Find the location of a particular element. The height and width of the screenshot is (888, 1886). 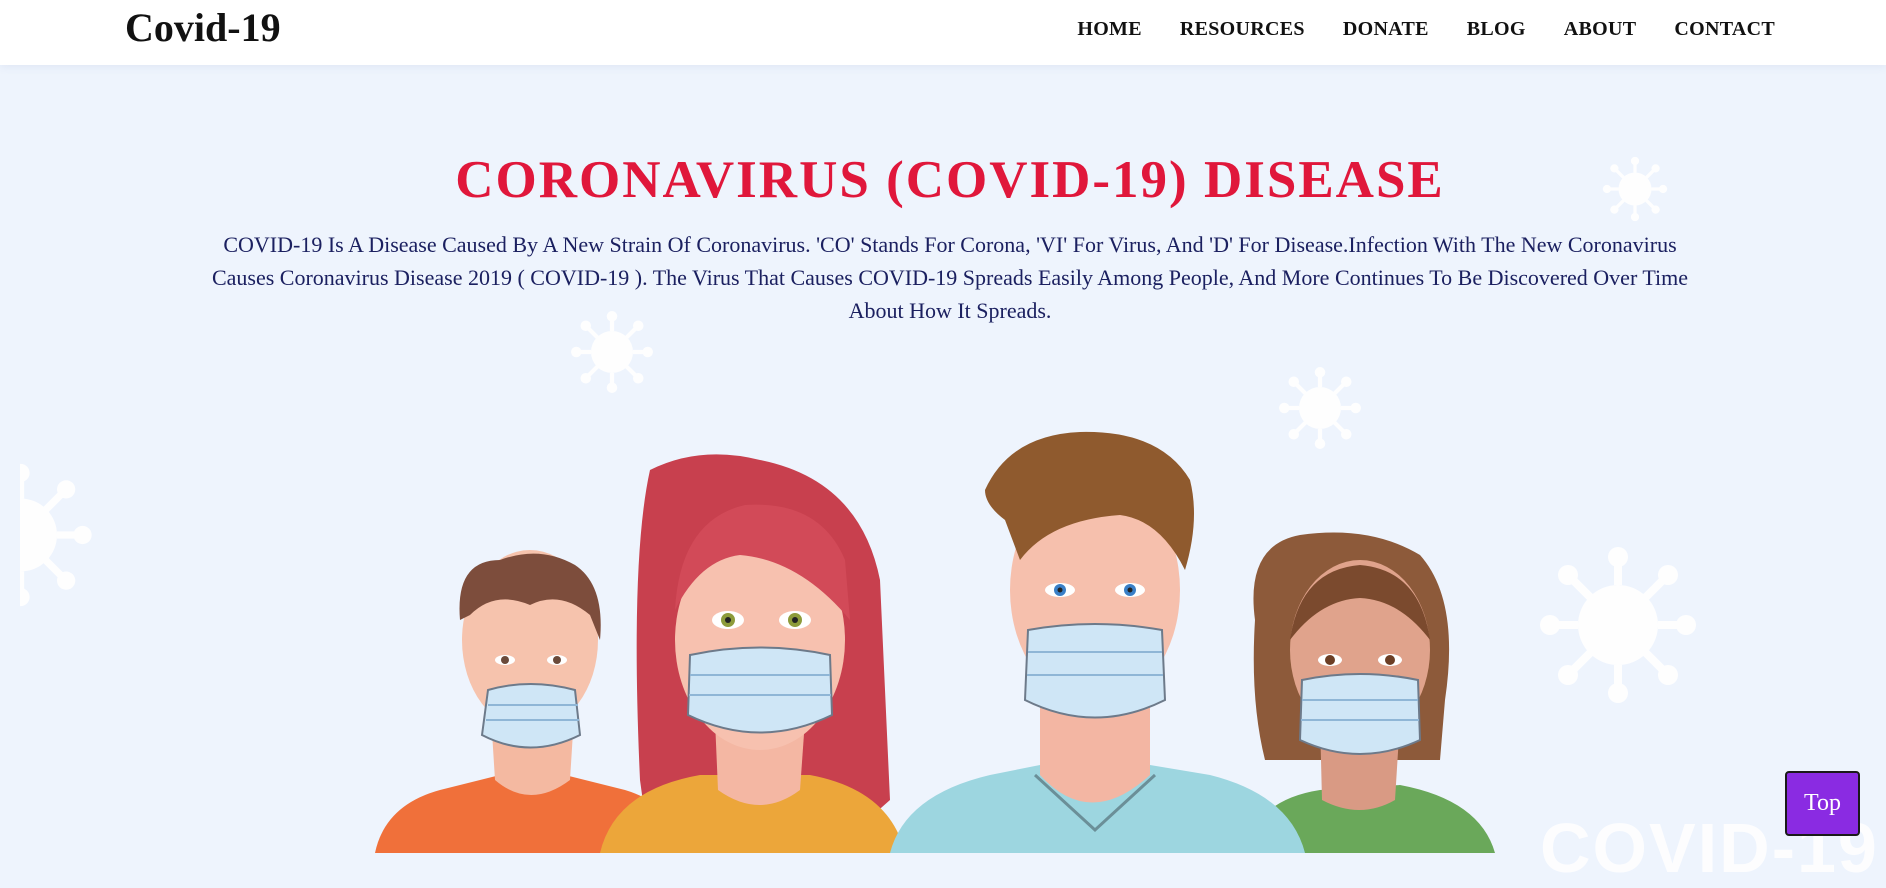

nav-contact: CONTACT is located at coordinates (1724, 29).